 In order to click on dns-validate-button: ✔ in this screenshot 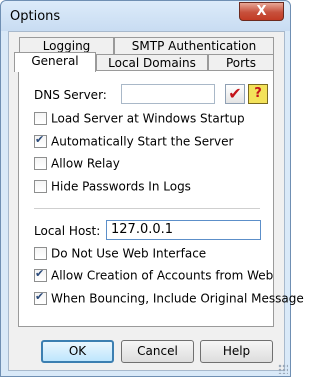, I will do `click(235, 94)`.